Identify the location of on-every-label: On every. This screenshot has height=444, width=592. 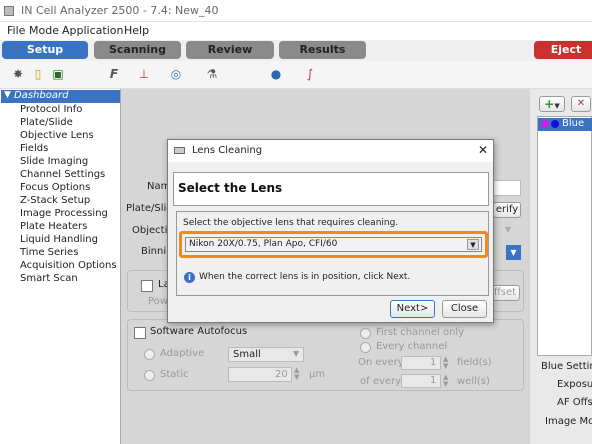
(381, 362).